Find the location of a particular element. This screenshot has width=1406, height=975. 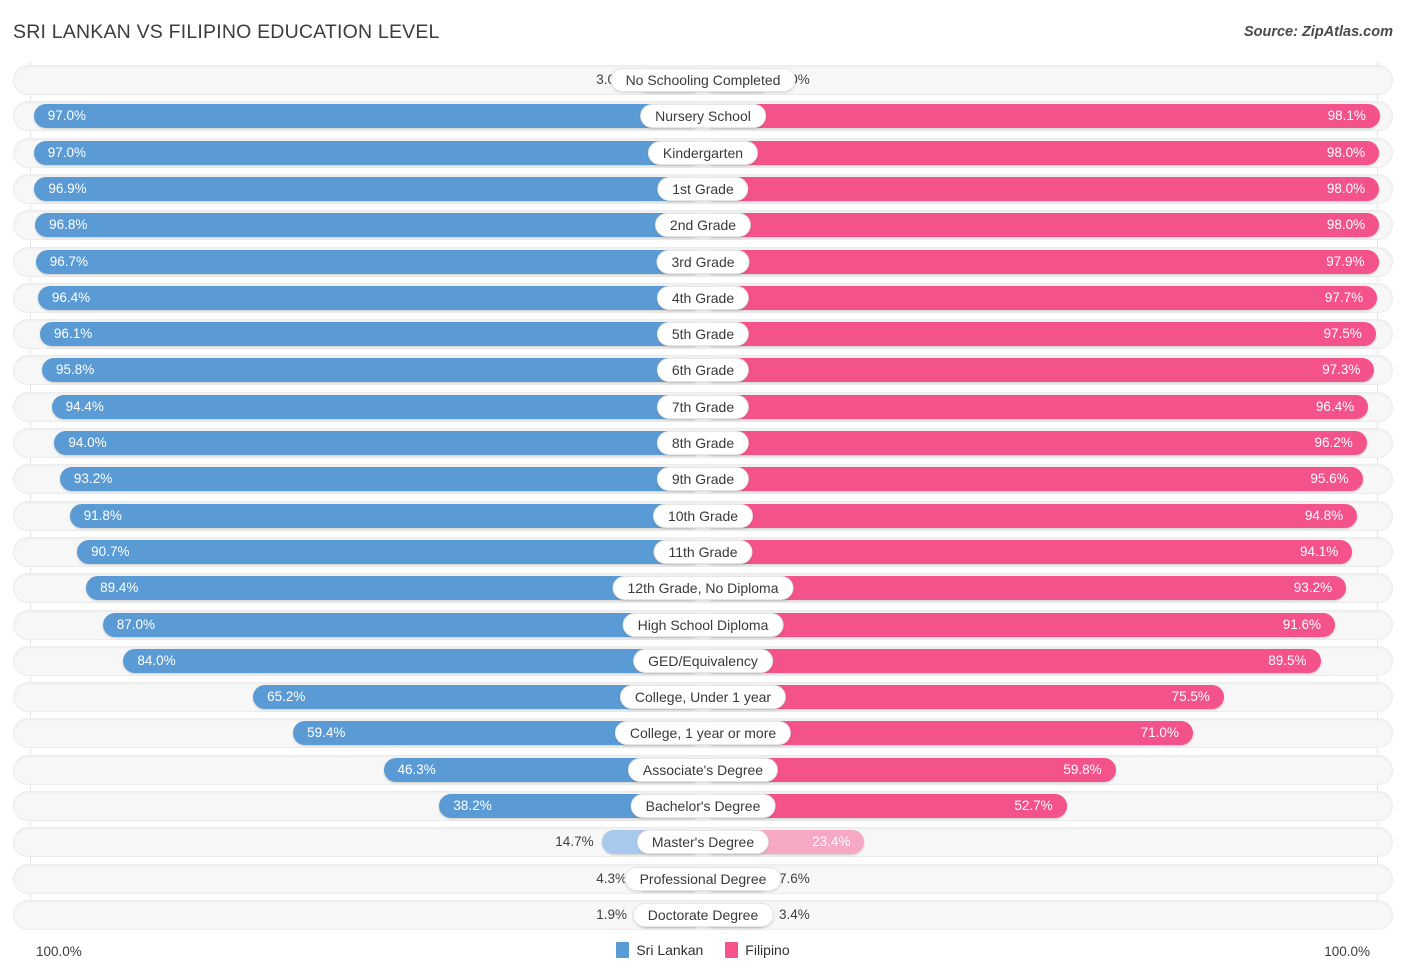

category-label: 8th Grade is located at coordinates (703, 443).